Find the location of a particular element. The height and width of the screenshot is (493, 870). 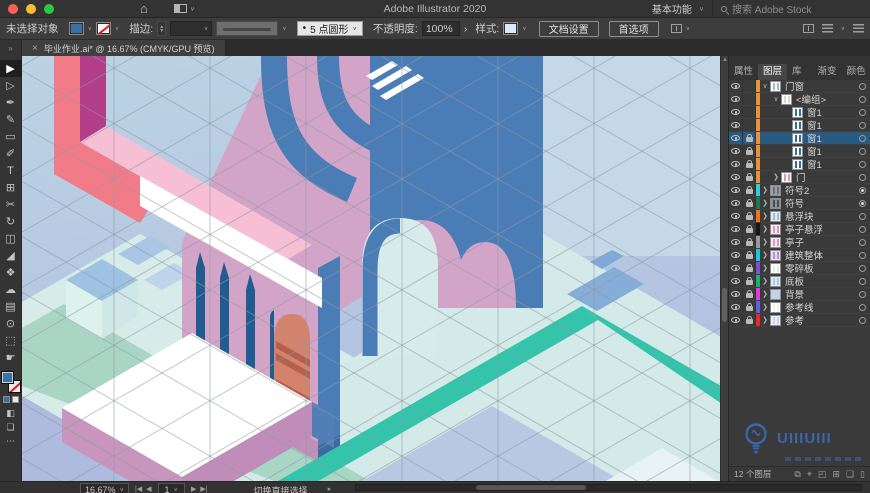

tool-shape-builder-tool: ◫ is located at coordinates (11, 238).